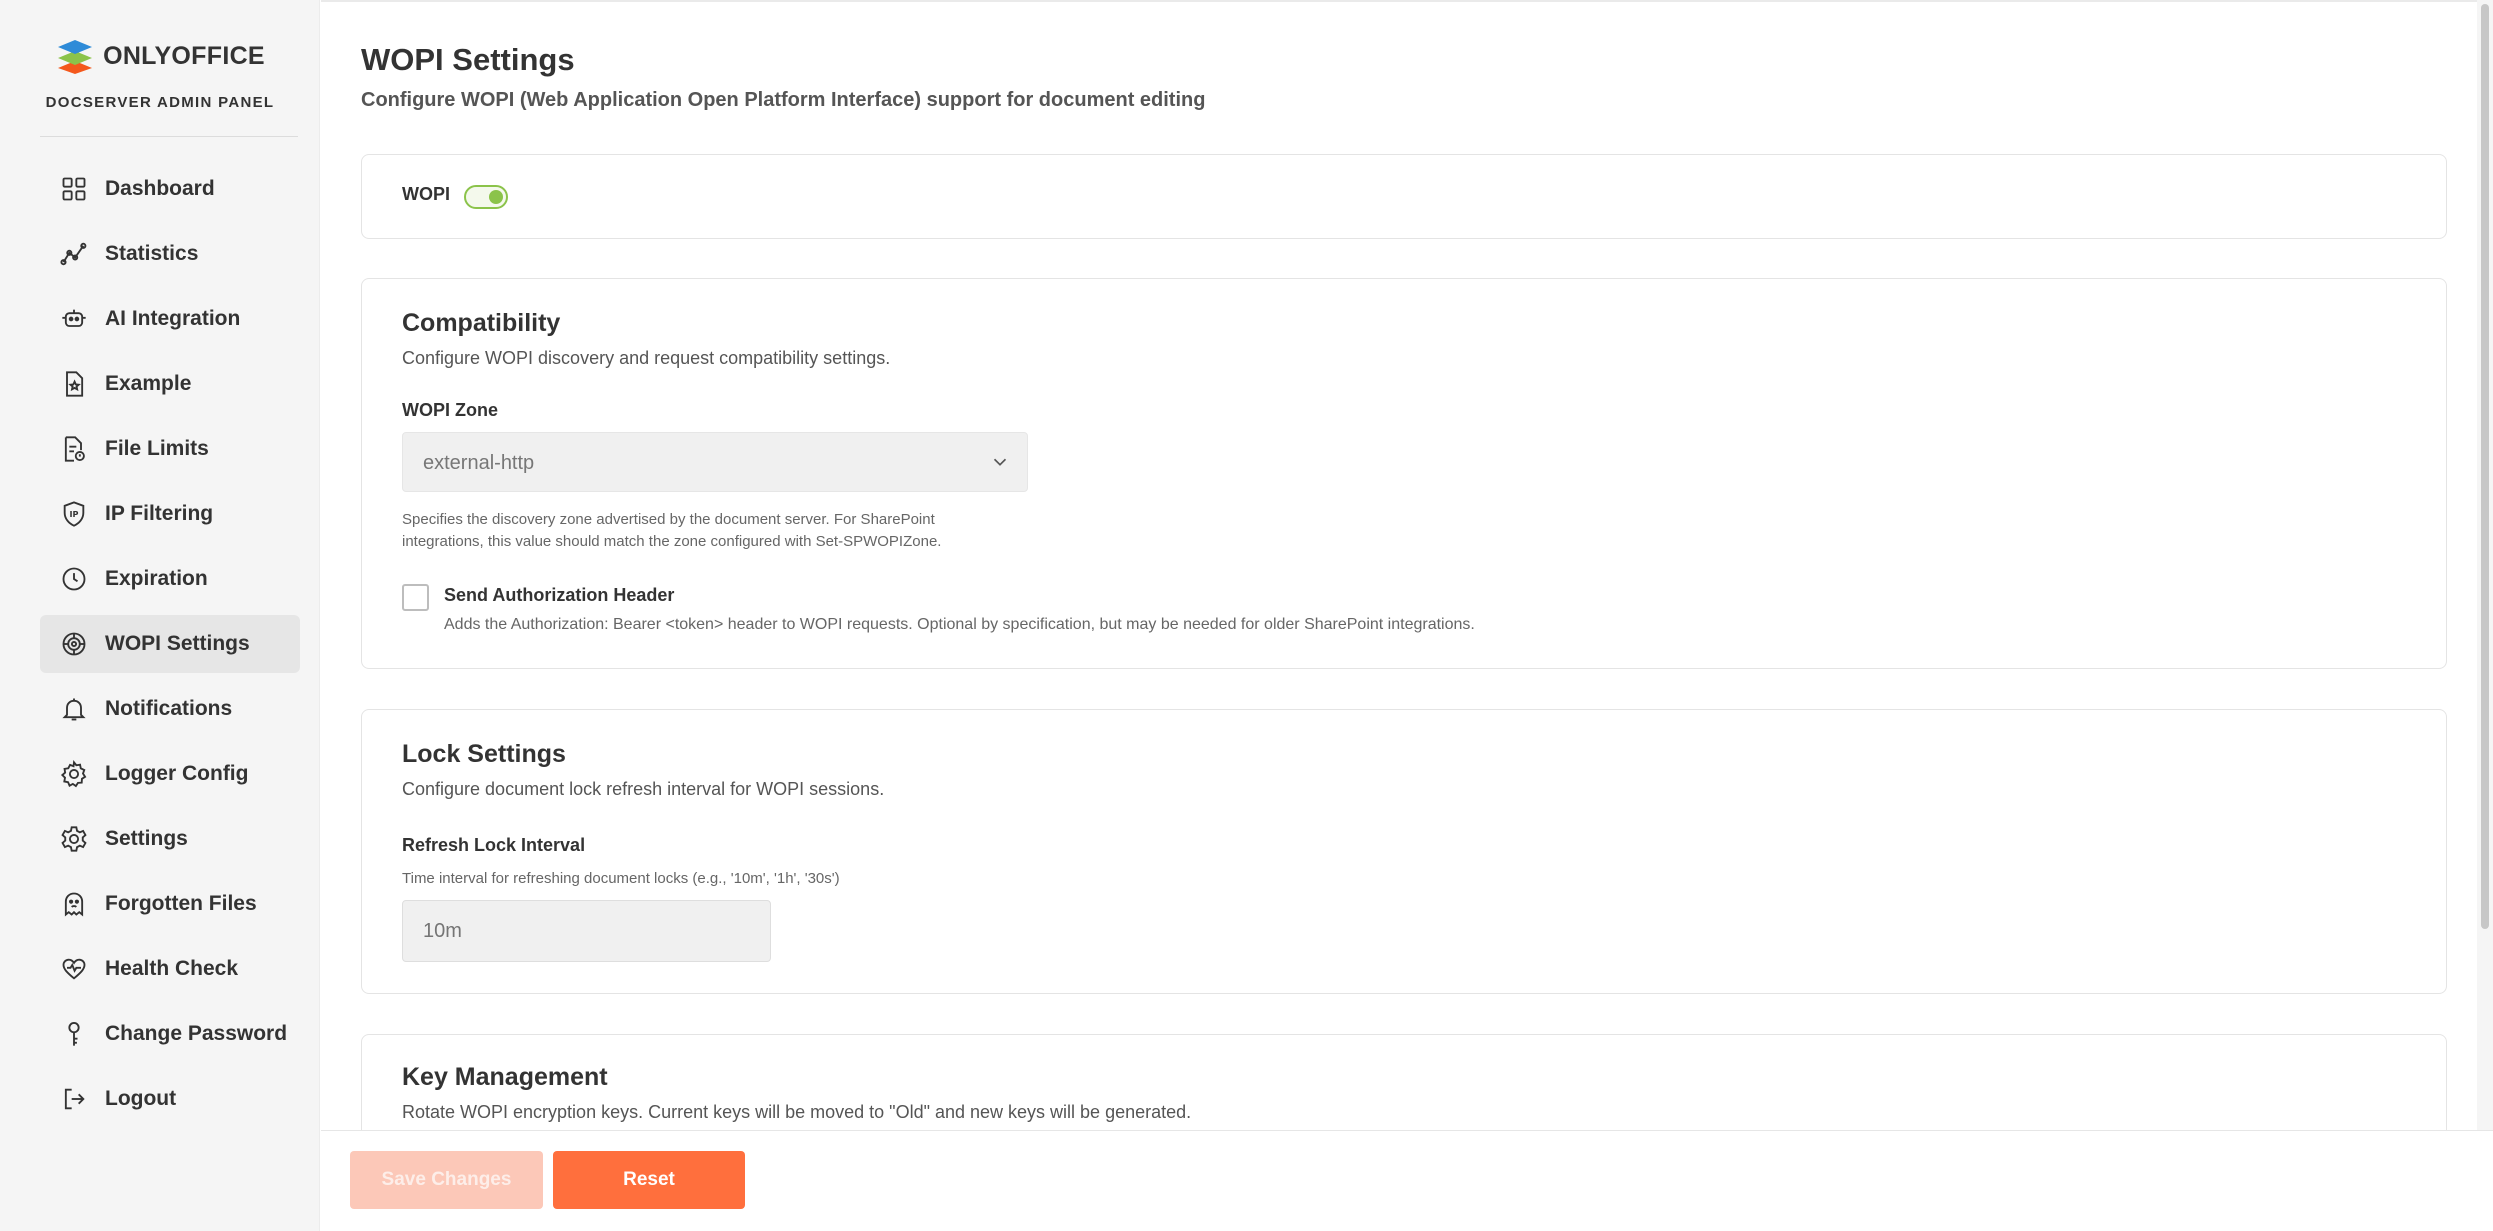 The width and height of the screenshot is (2493, 1231). I want to click on sidebar-item-change-password: Change Password, so click(170, 1034).